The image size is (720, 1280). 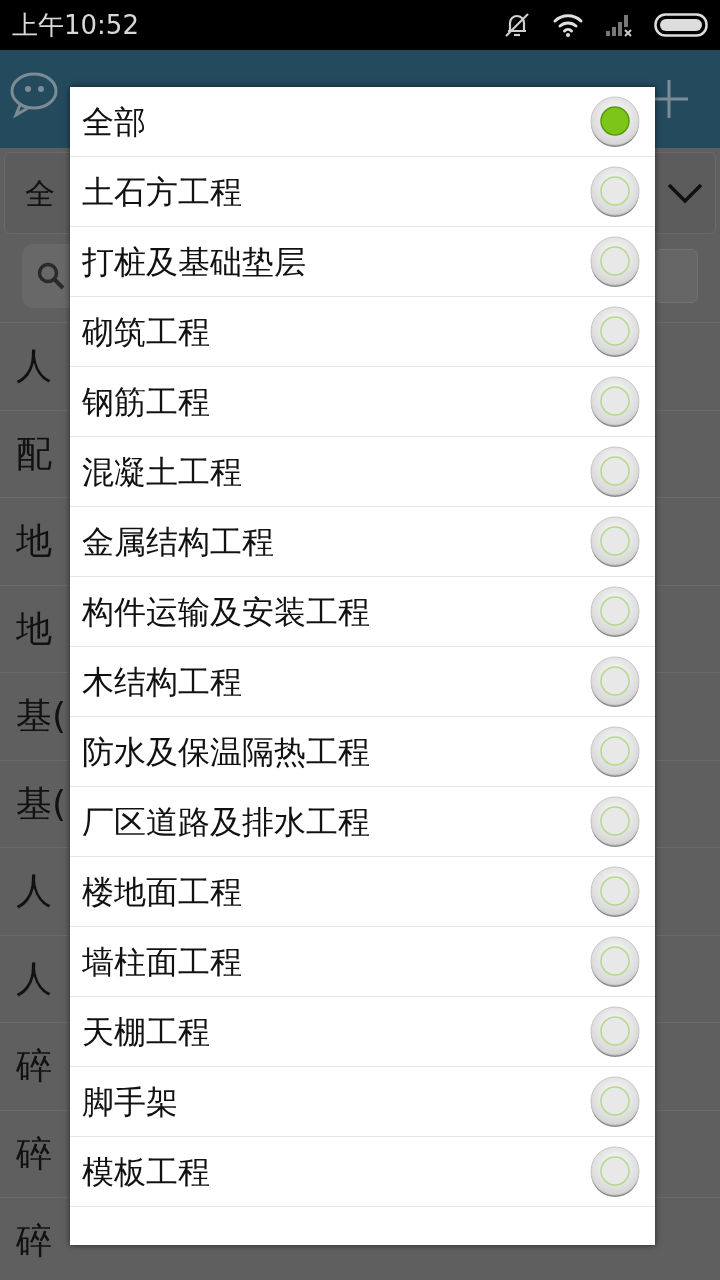 I want to click on option-row: 厂区道路及排水工程, so click(x=362, y=822).